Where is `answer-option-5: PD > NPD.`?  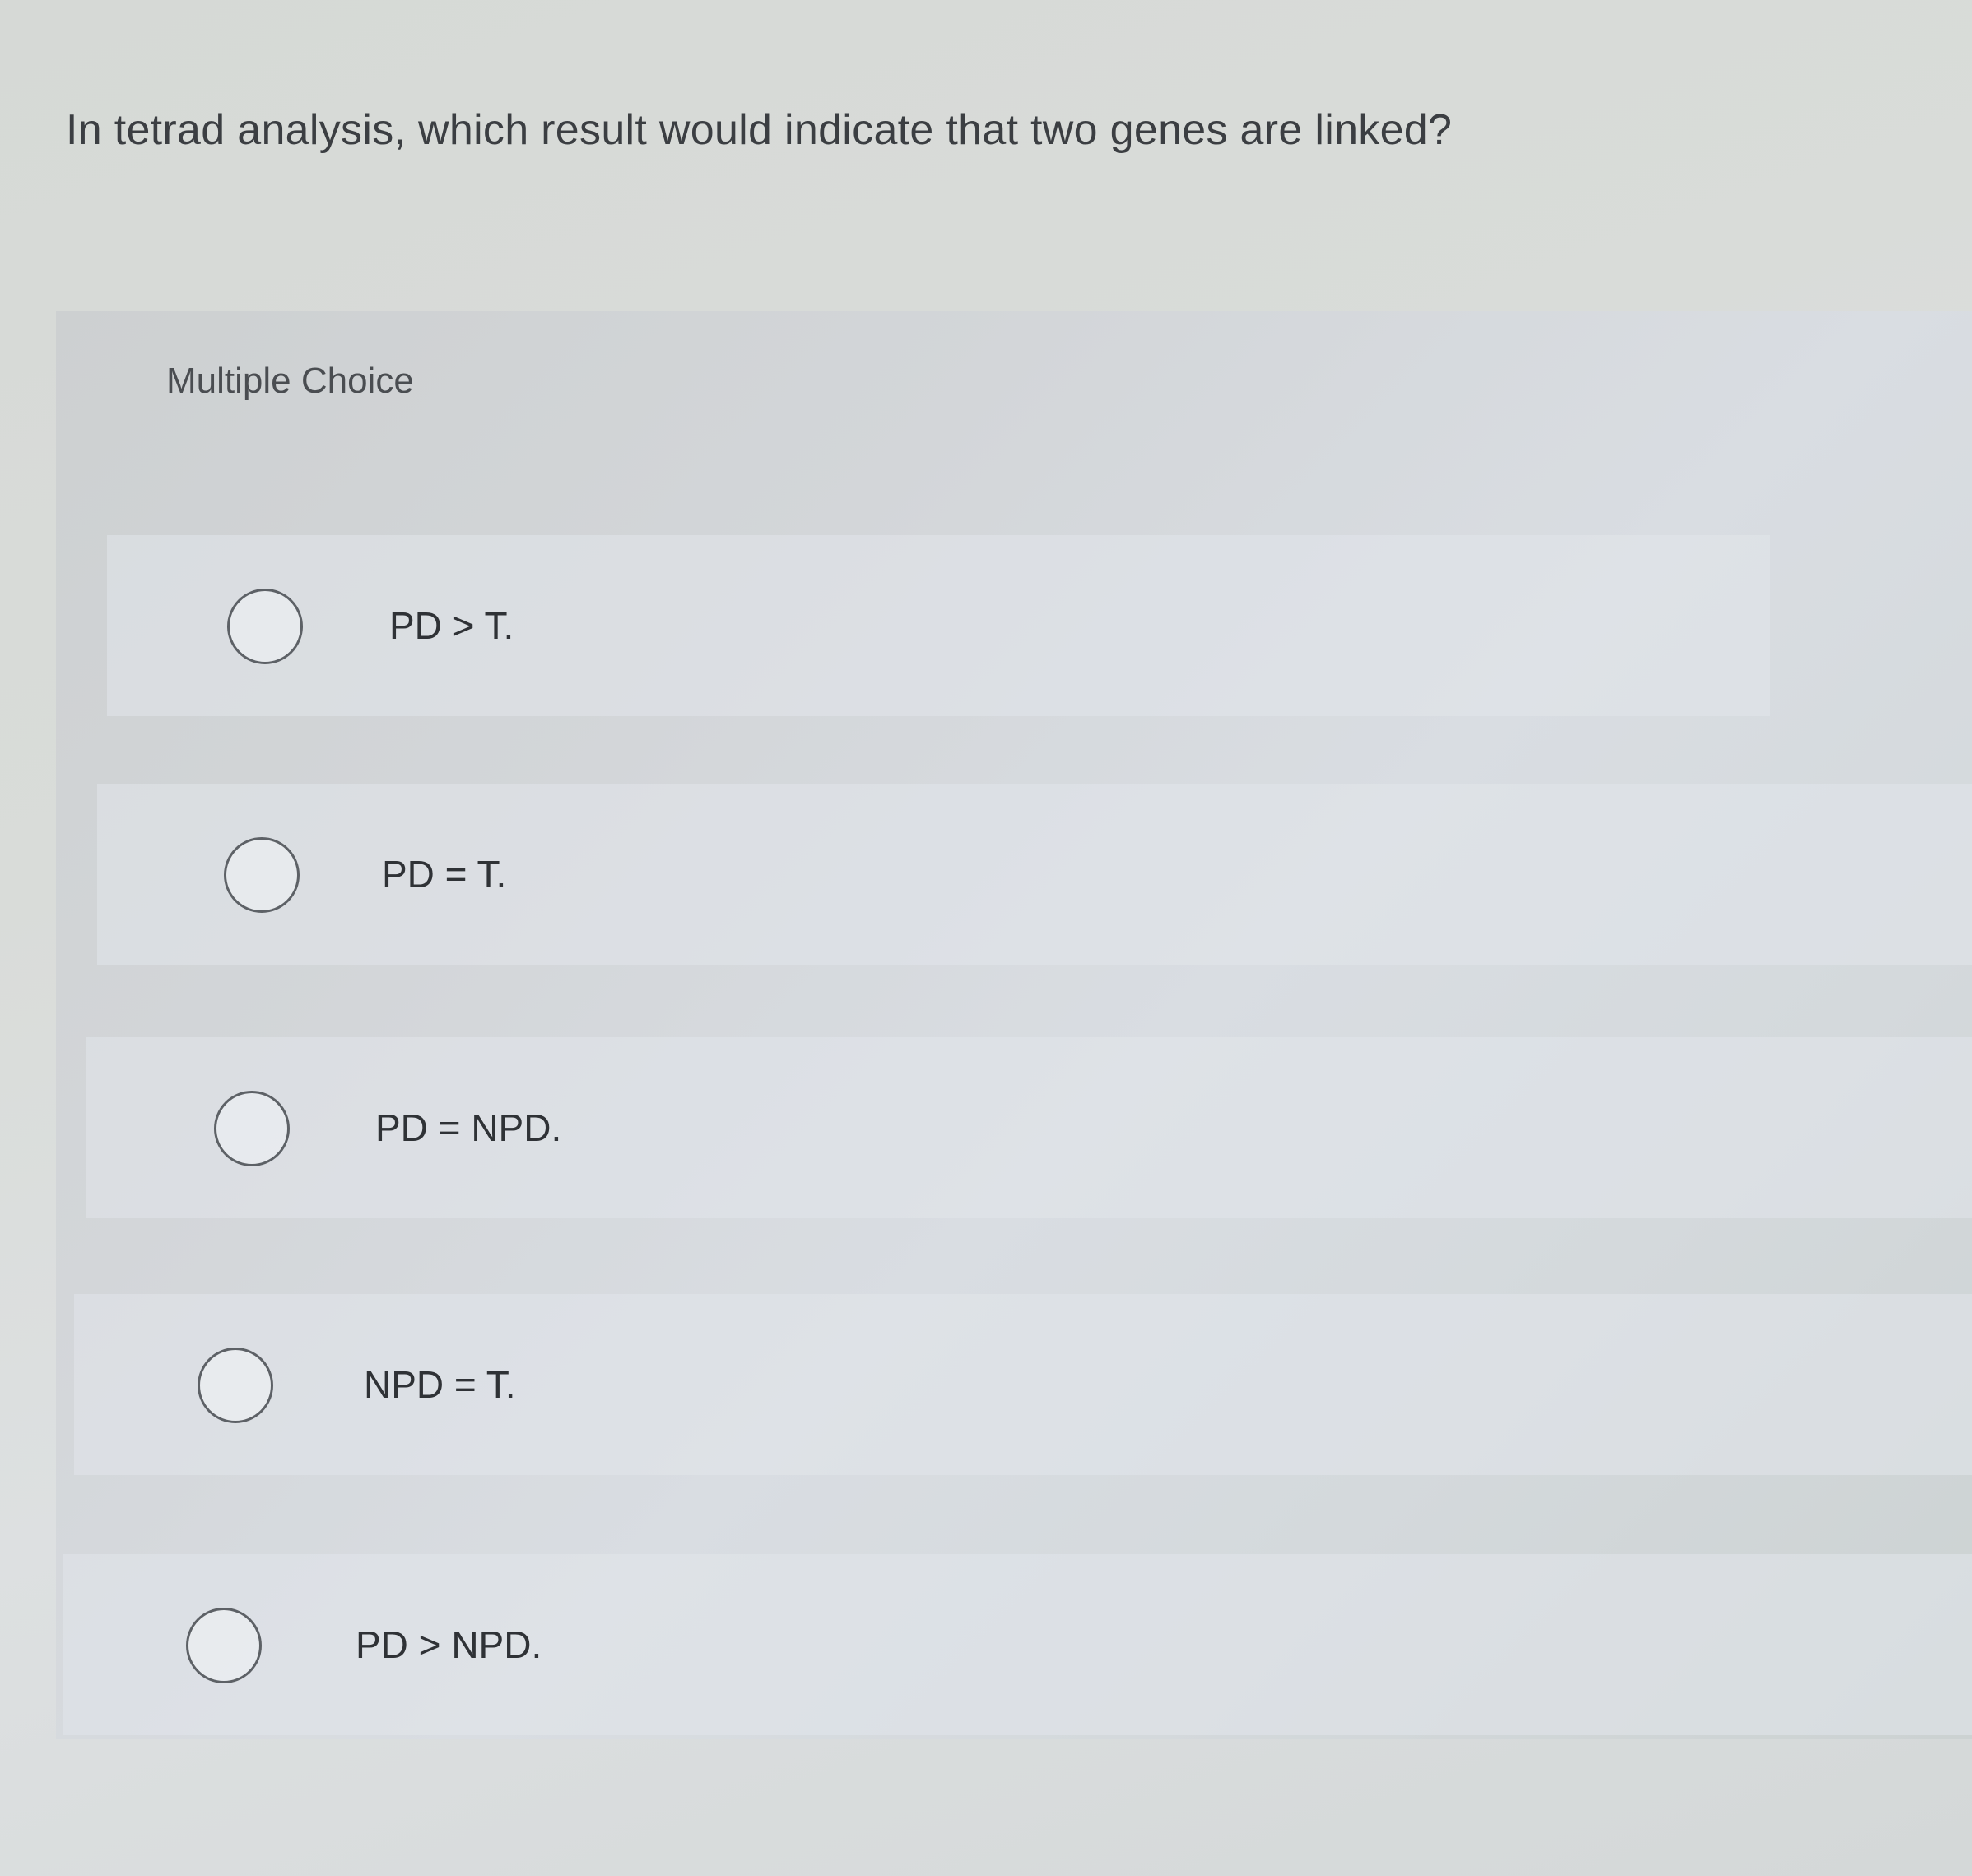 answer-option-5: PD > NPD. is located at coordinates (1018, 1644).